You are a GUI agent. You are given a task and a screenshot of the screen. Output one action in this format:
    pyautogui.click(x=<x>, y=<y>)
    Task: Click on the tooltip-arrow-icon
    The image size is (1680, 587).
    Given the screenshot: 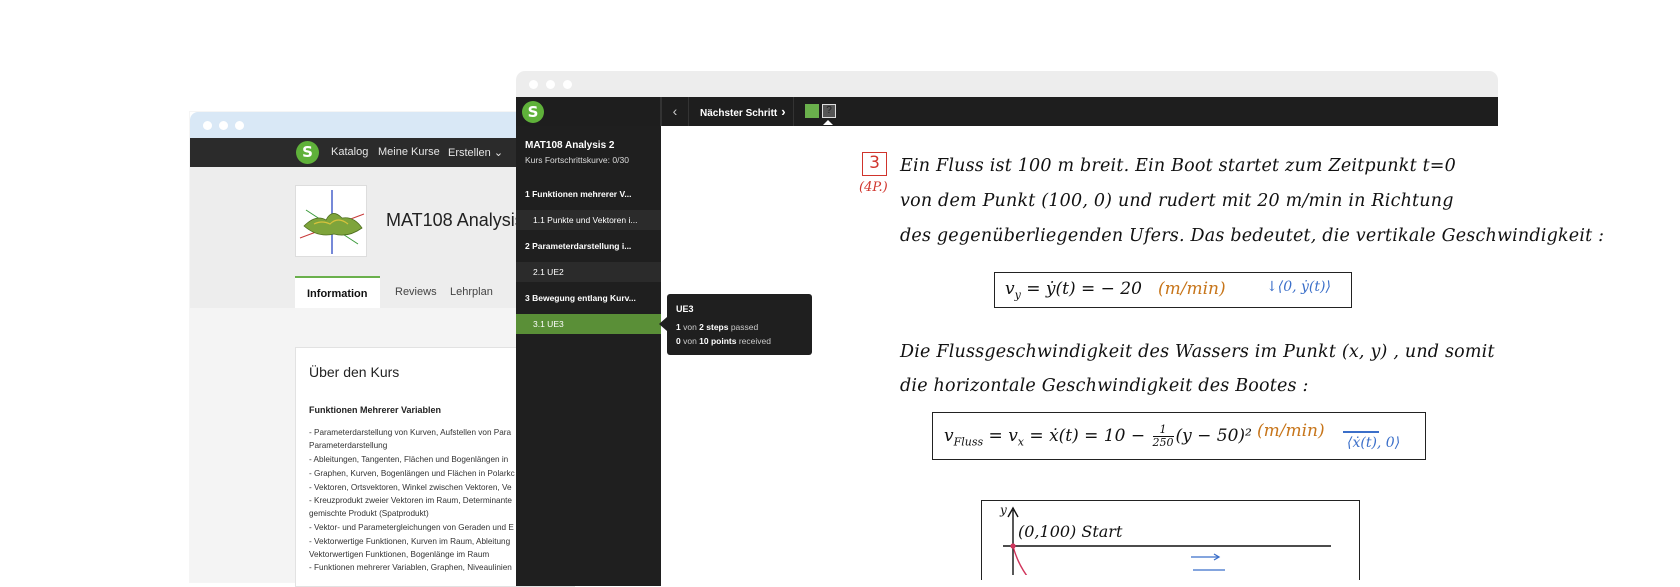 What is the action you would take?
    pyautogui.click(x=663, y=324)
    